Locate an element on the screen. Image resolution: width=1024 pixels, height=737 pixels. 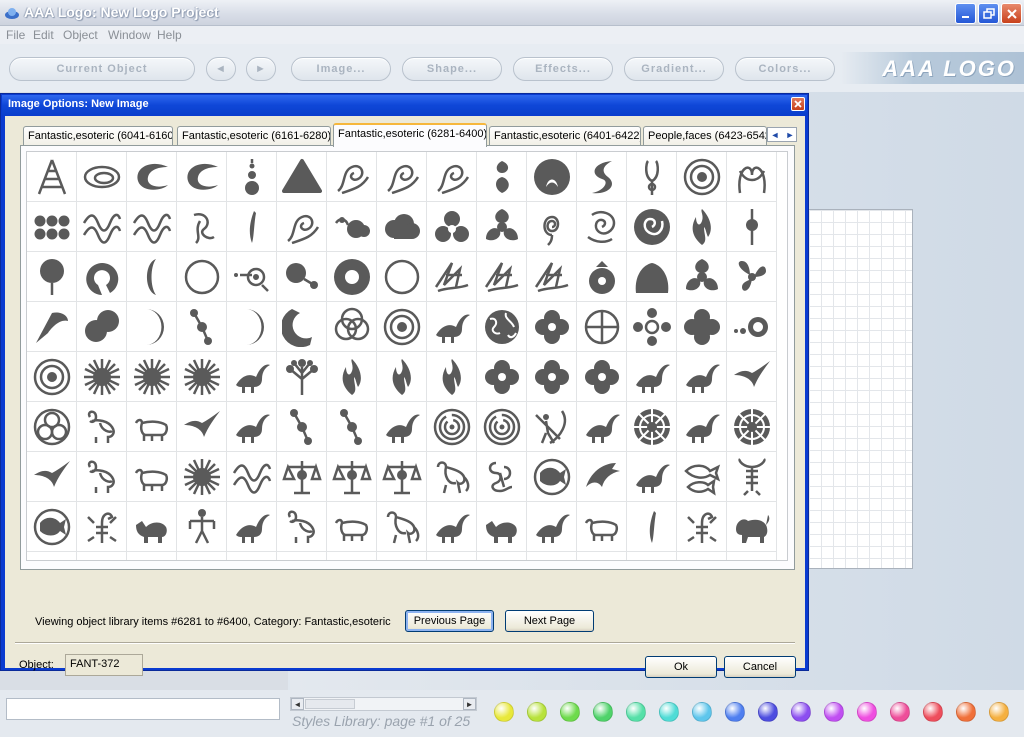
restore-button is located at coordinates (988, 13).